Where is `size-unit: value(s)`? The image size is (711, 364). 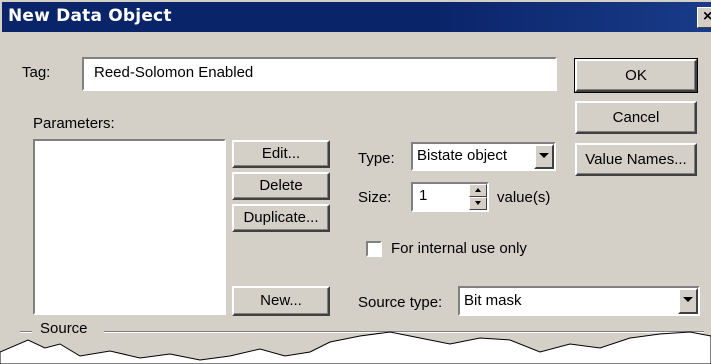 size-unit: value(s) is located at coordinates (524, 197).